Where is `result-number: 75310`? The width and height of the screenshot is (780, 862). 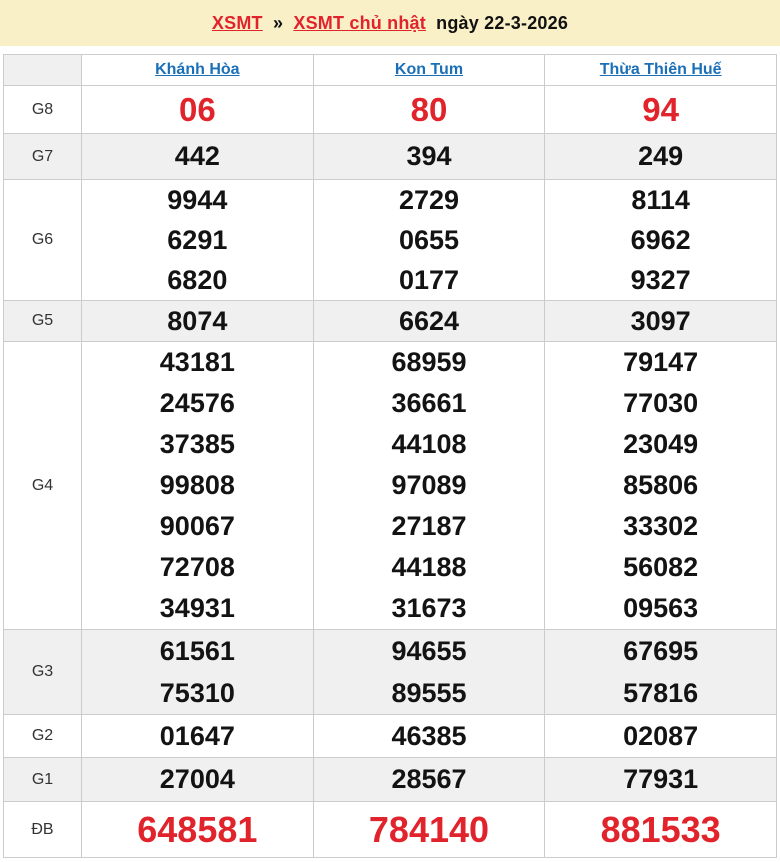
result-number: 75310 is located at coordinates (197, 693).